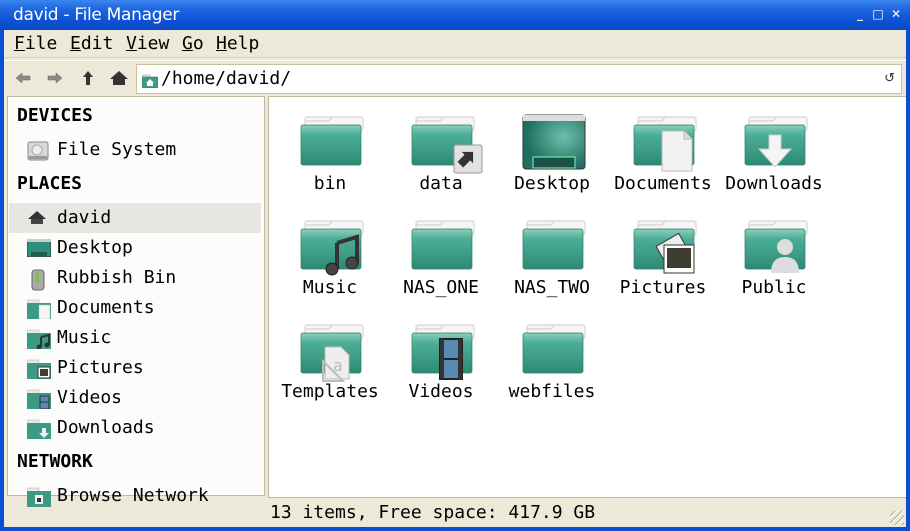 Image resolution: width=910 pixels, height=531 pixels. I want to click on network-heading: NETWORK, so click(55, 461).